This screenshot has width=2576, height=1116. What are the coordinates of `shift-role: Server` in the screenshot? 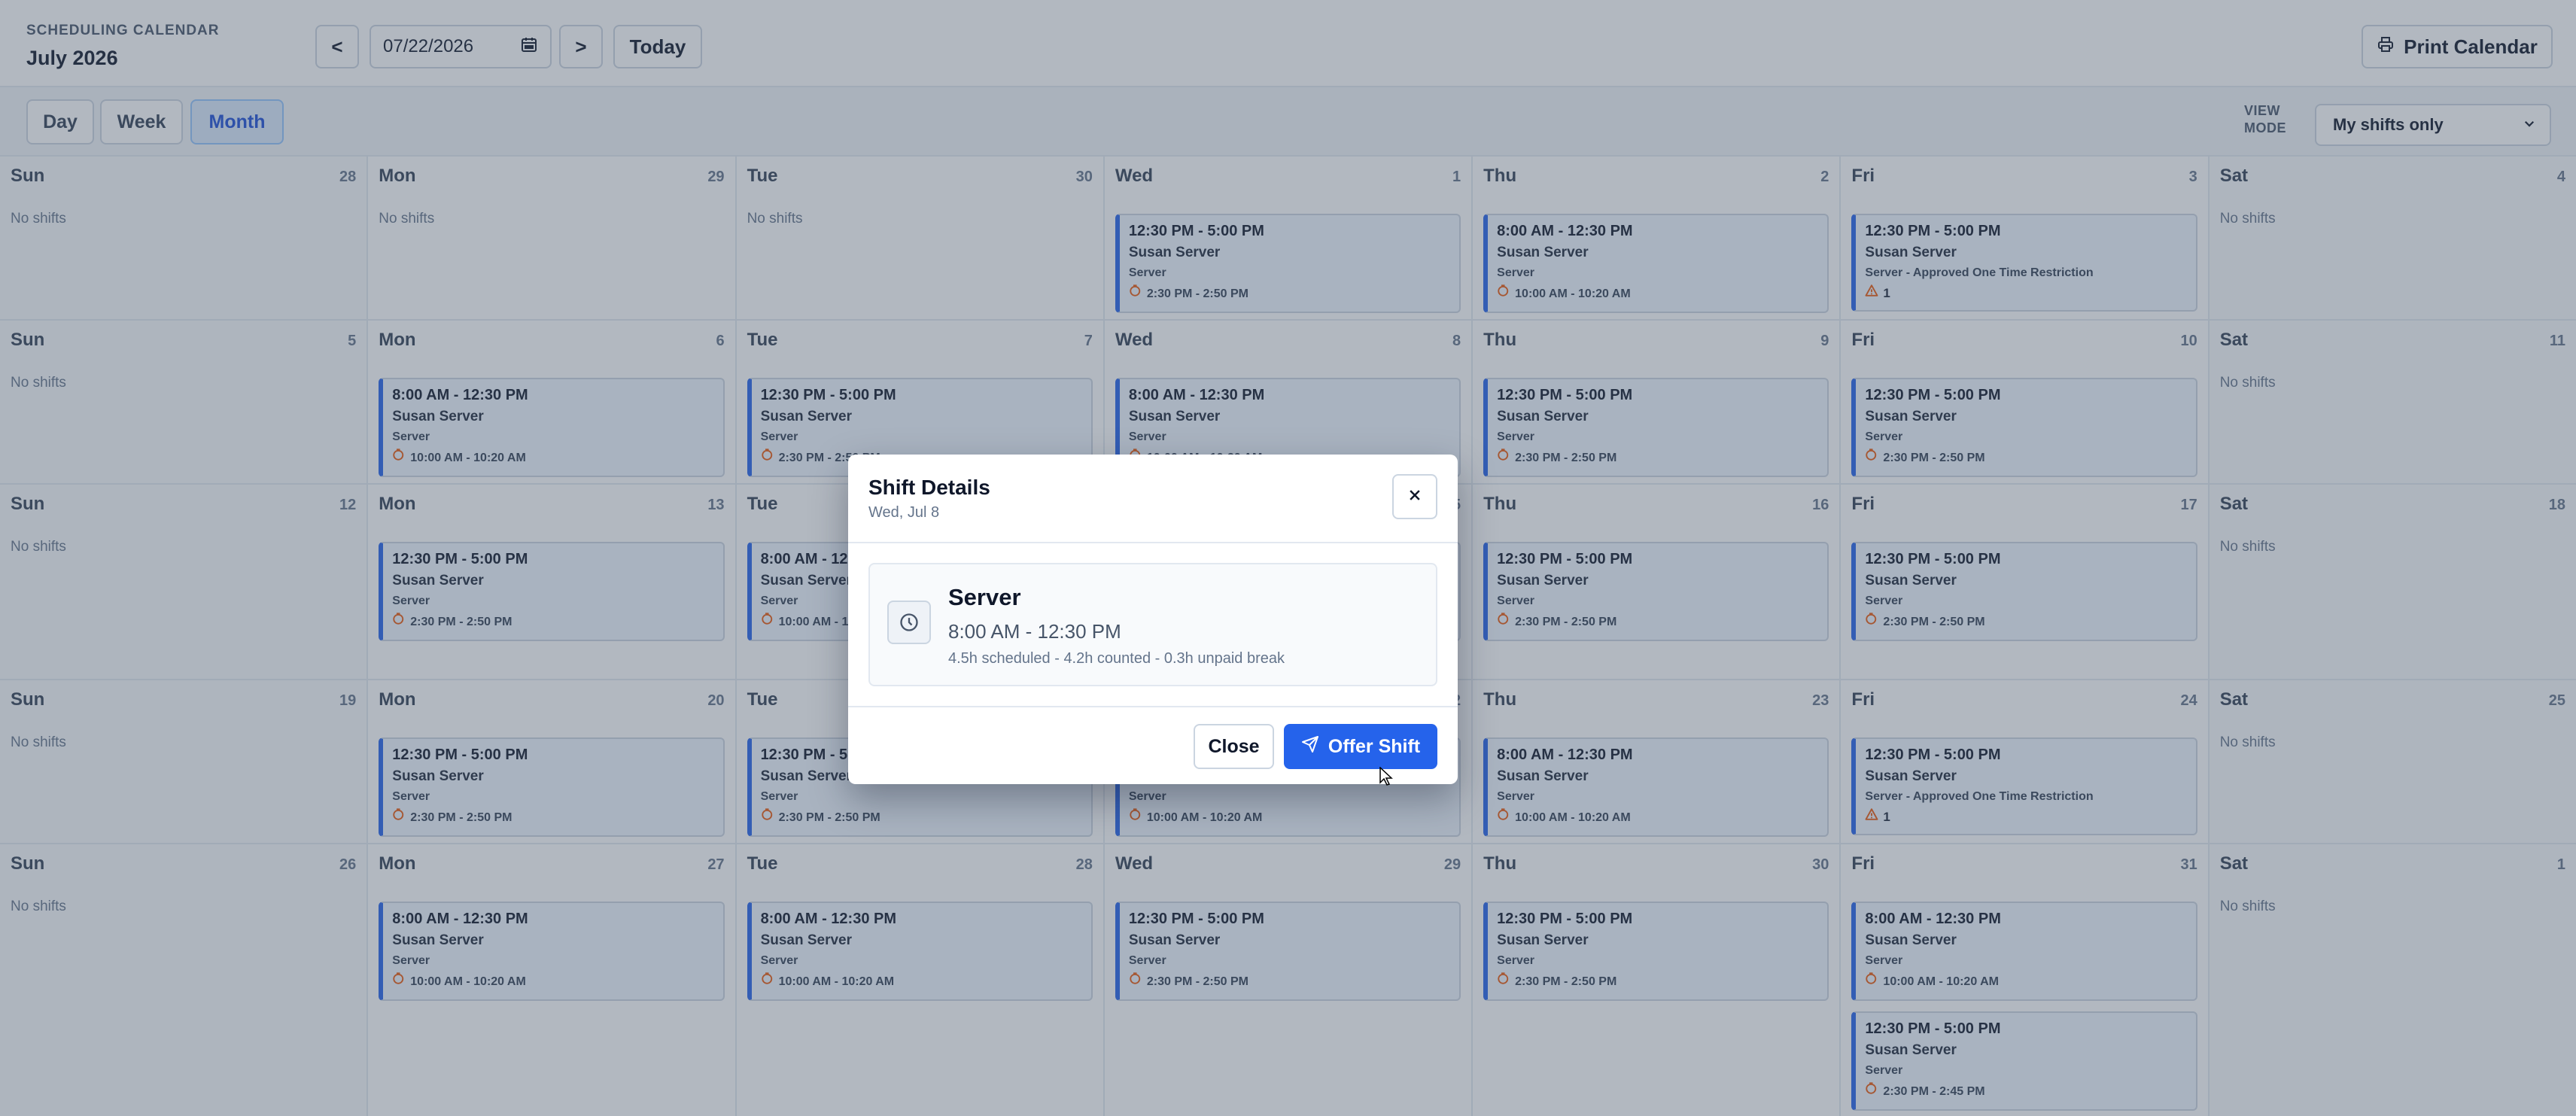 It's located at (984, 597).